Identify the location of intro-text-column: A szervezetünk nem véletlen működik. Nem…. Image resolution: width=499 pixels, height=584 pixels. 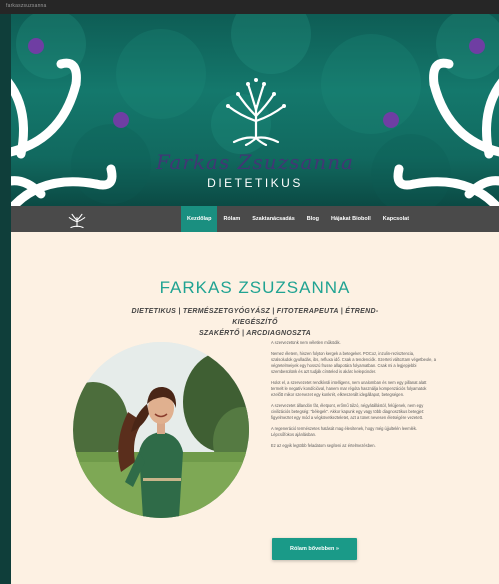
(353, 397).